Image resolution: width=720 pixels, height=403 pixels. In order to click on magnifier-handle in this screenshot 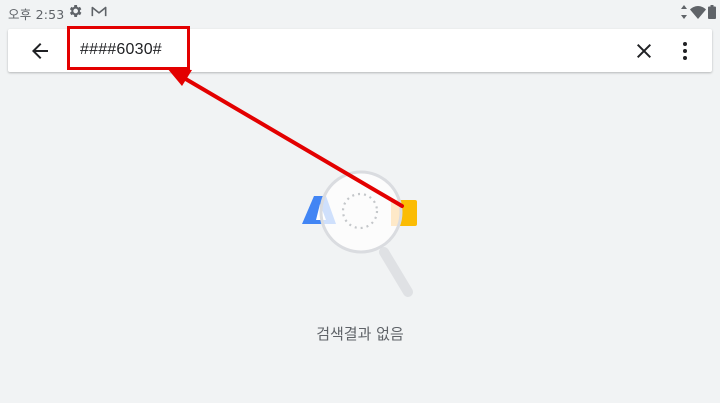, I will do `click(396, 272)`.